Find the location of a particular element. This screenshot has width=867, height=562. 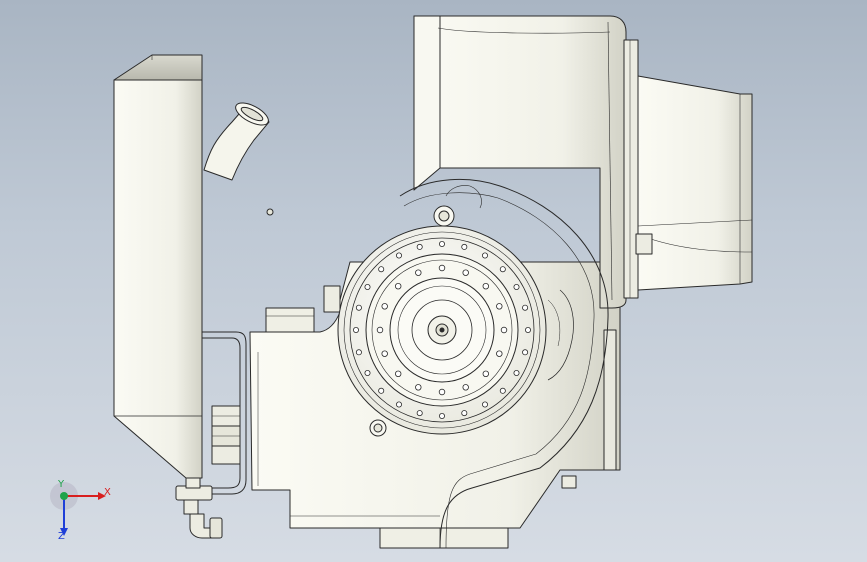

drive-motor is located at coordinates (694, 183).